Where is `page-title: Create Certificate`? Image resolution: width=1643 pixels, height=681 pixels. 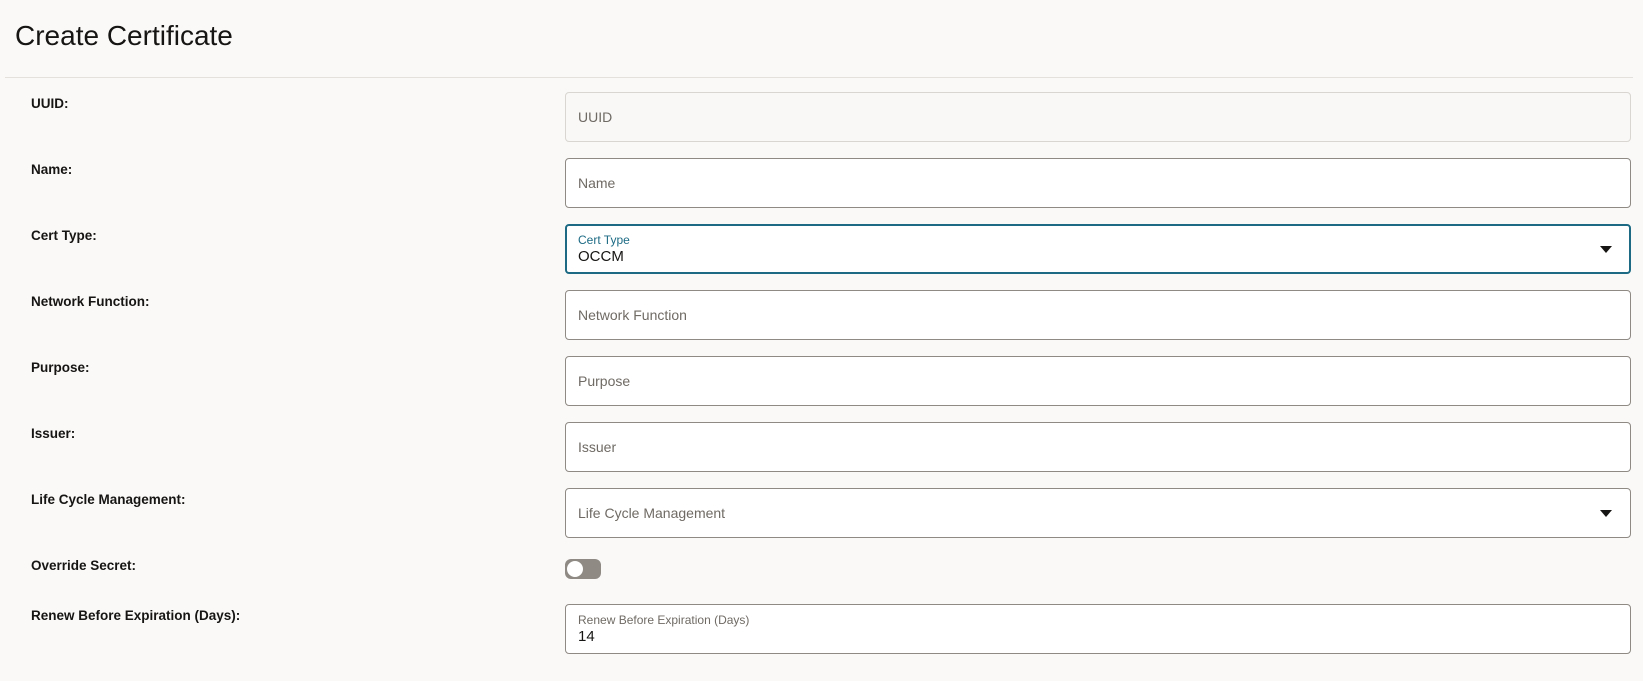
page-title: Create Certificate is located at coordinates (124, 35).